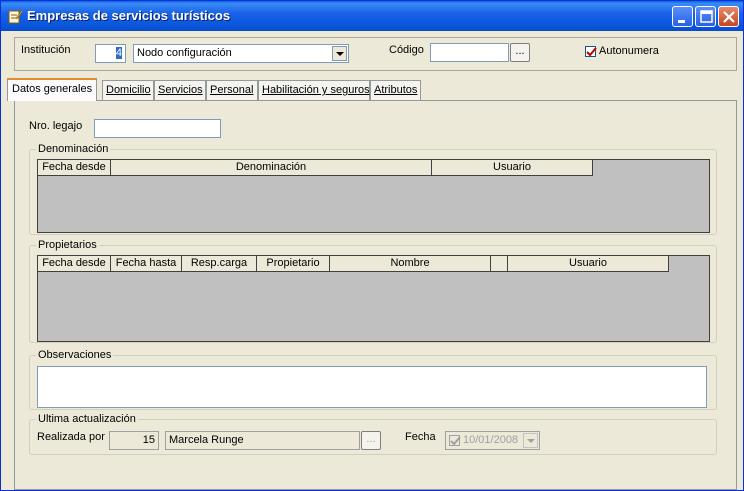 The height and width of the screenshot is (491, 744). Describe the element at coordinates (71, 437) in the screenshot. I see `realizada-por-label: Realizada por` at that location.